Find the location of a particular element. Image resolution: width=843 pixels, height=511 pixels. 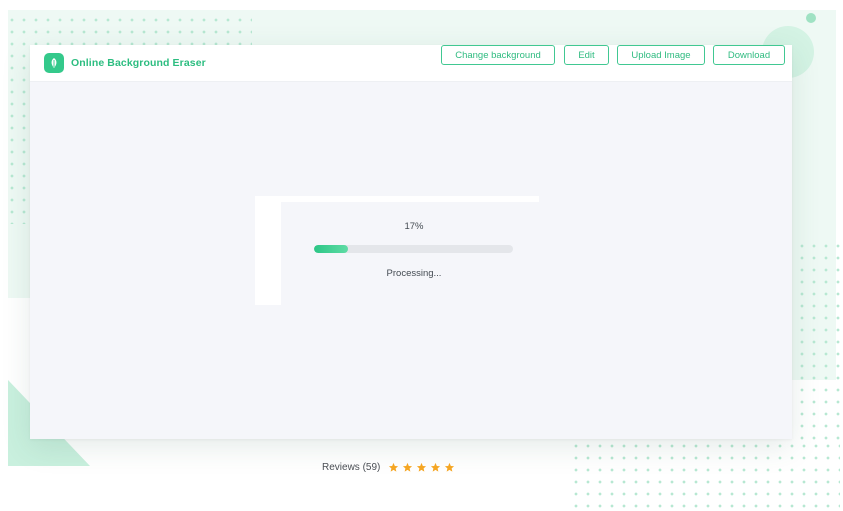

progress-bar is located at coordinates (413, 249).